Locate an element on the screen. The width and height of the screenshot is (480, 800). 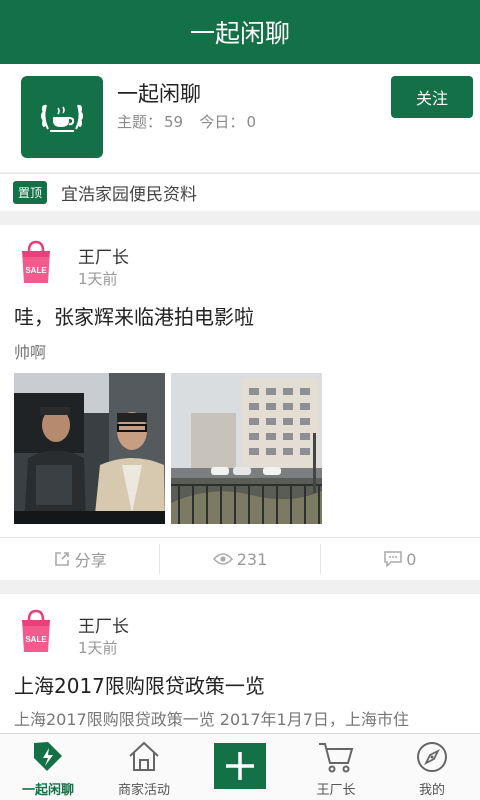
home-icon is located at coordinates (144, 756).